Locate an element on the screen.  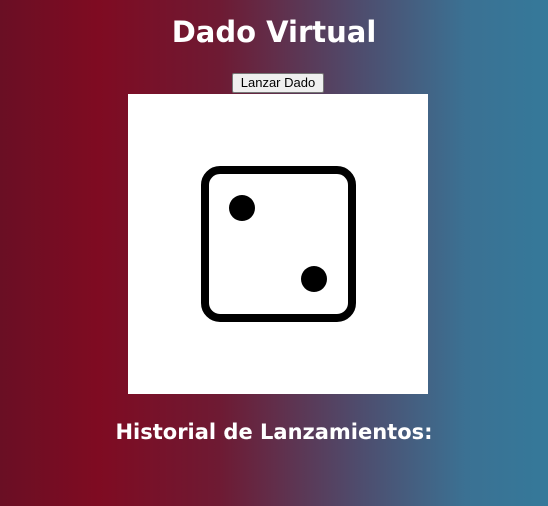
dice-outline is located at coordinates (278, 244).